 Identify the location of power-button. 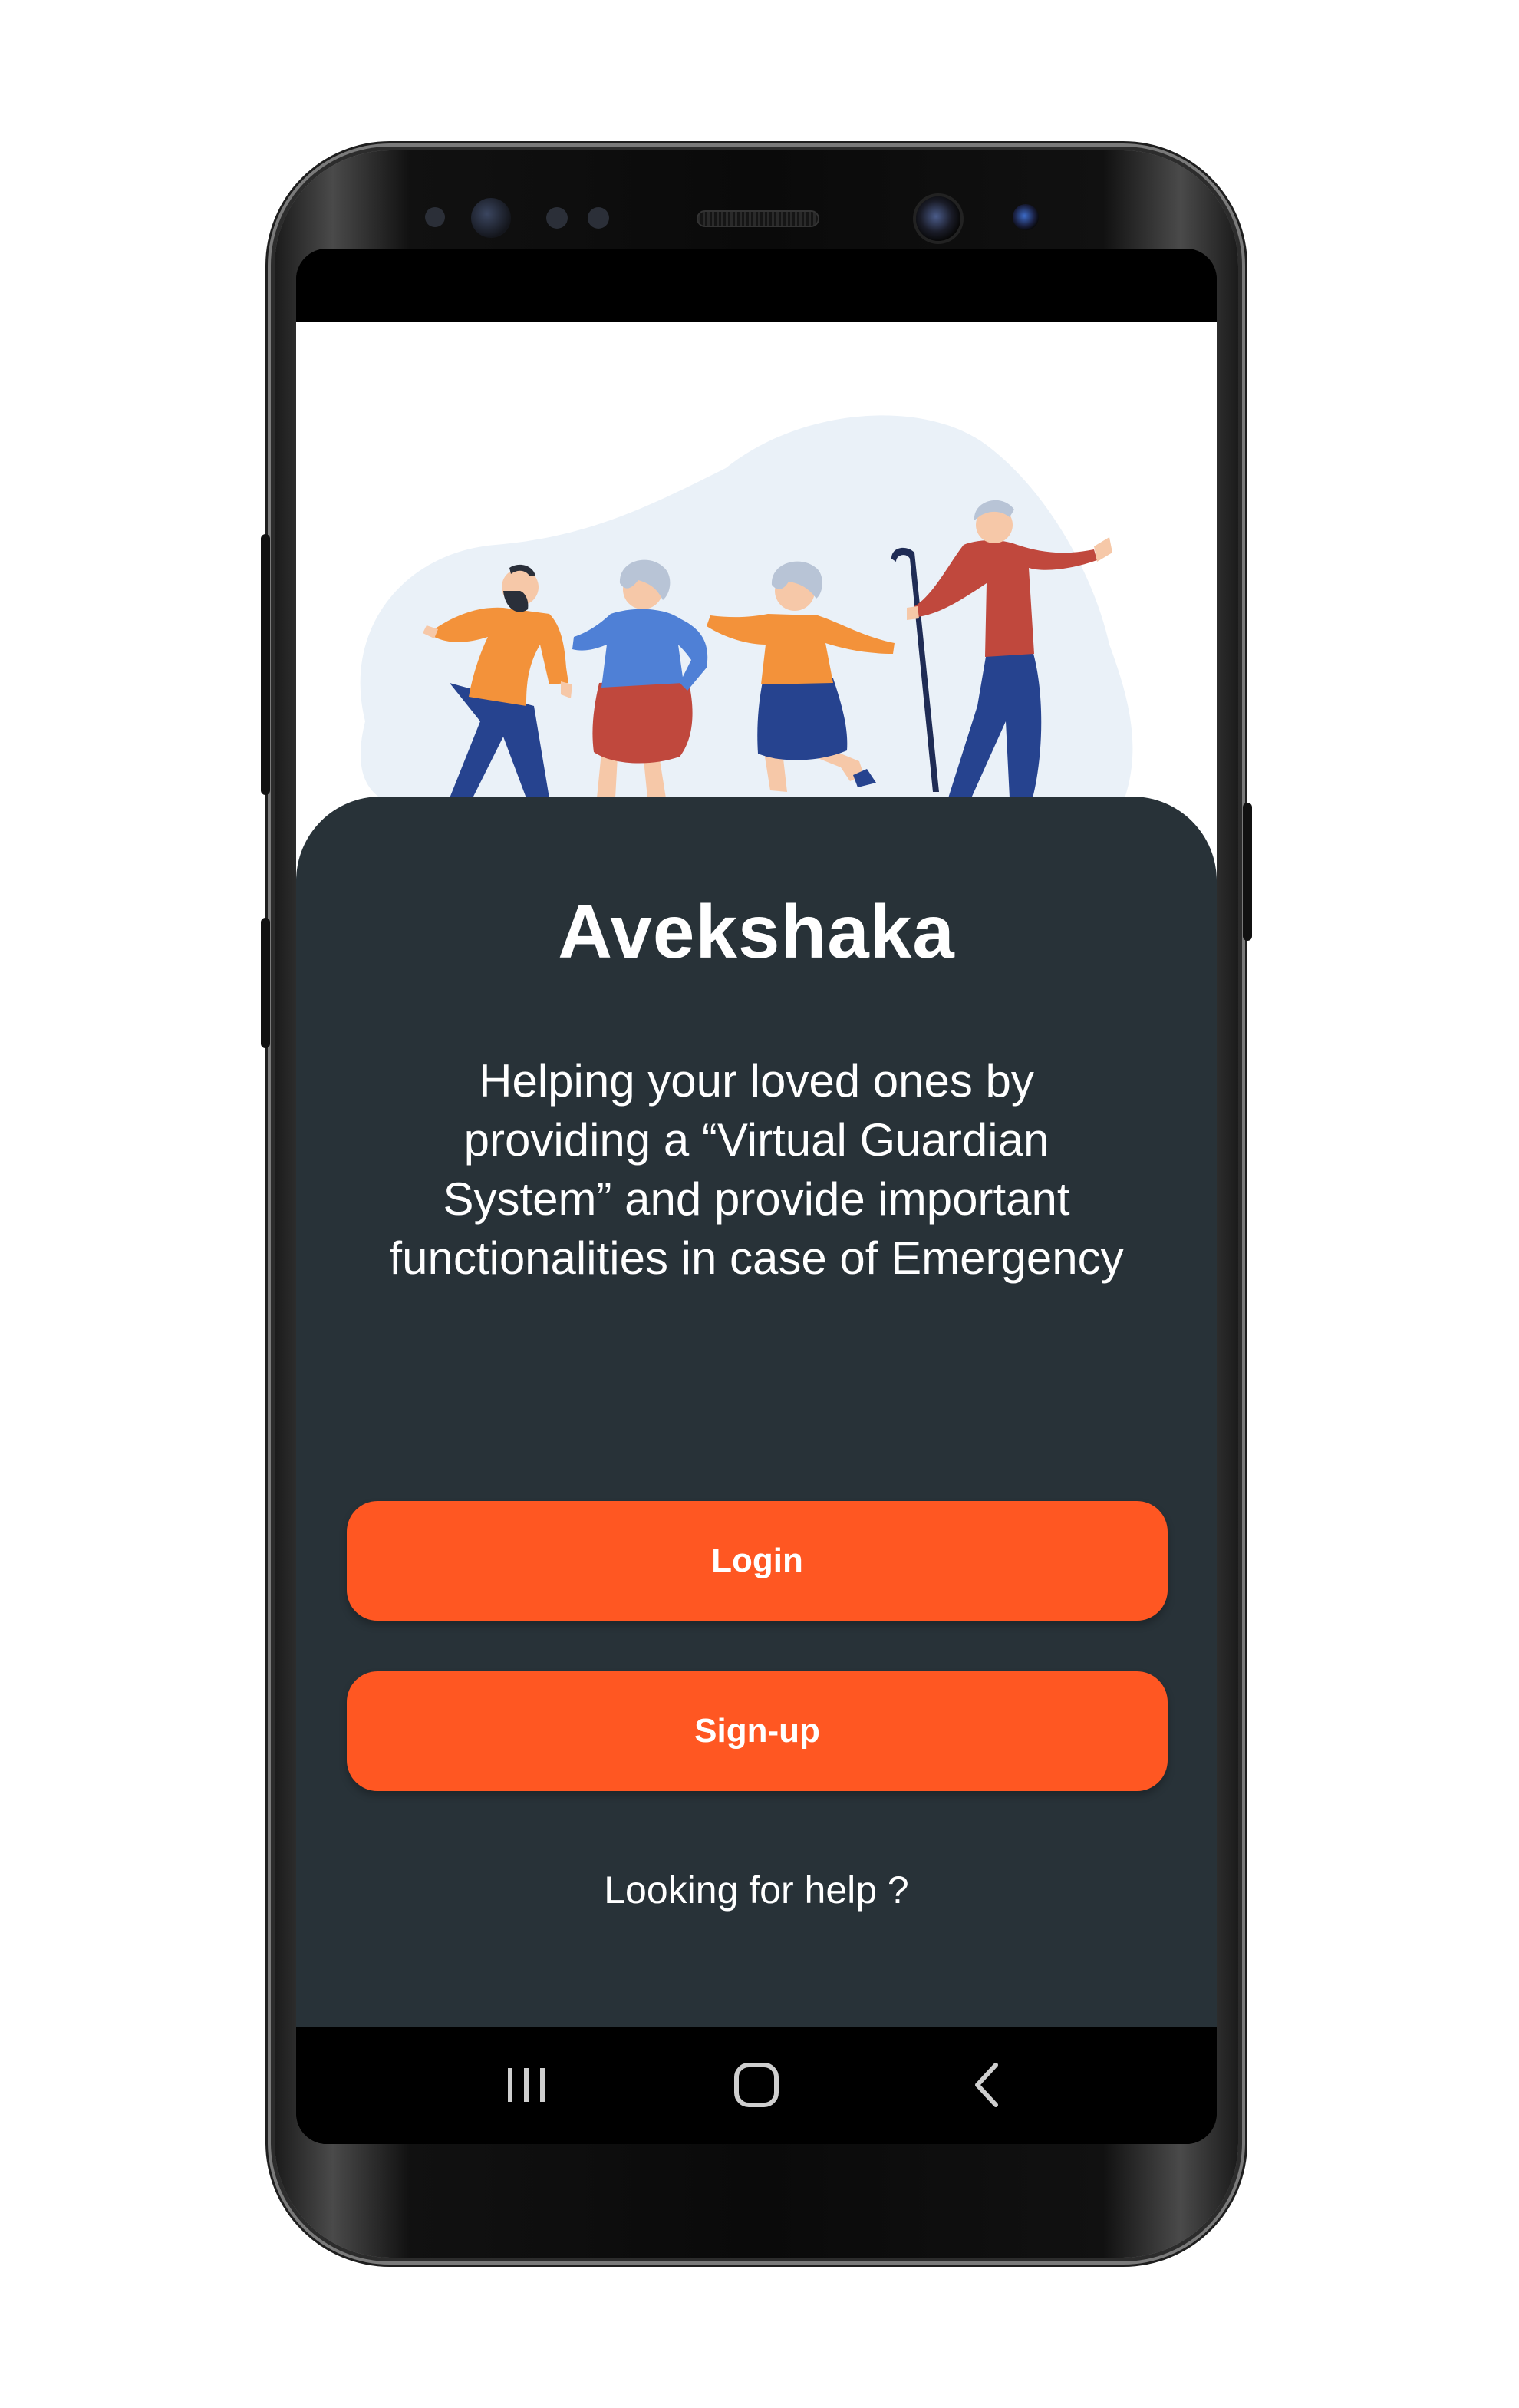
(1247, 872).